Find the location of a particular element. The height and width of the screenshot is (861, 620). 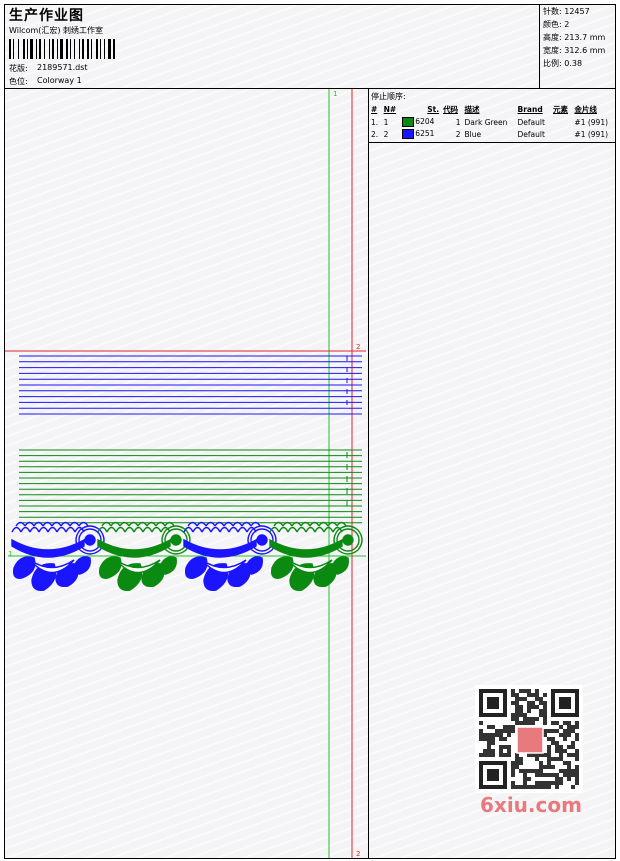

col-st: St. is located at coordinates (433, 109).